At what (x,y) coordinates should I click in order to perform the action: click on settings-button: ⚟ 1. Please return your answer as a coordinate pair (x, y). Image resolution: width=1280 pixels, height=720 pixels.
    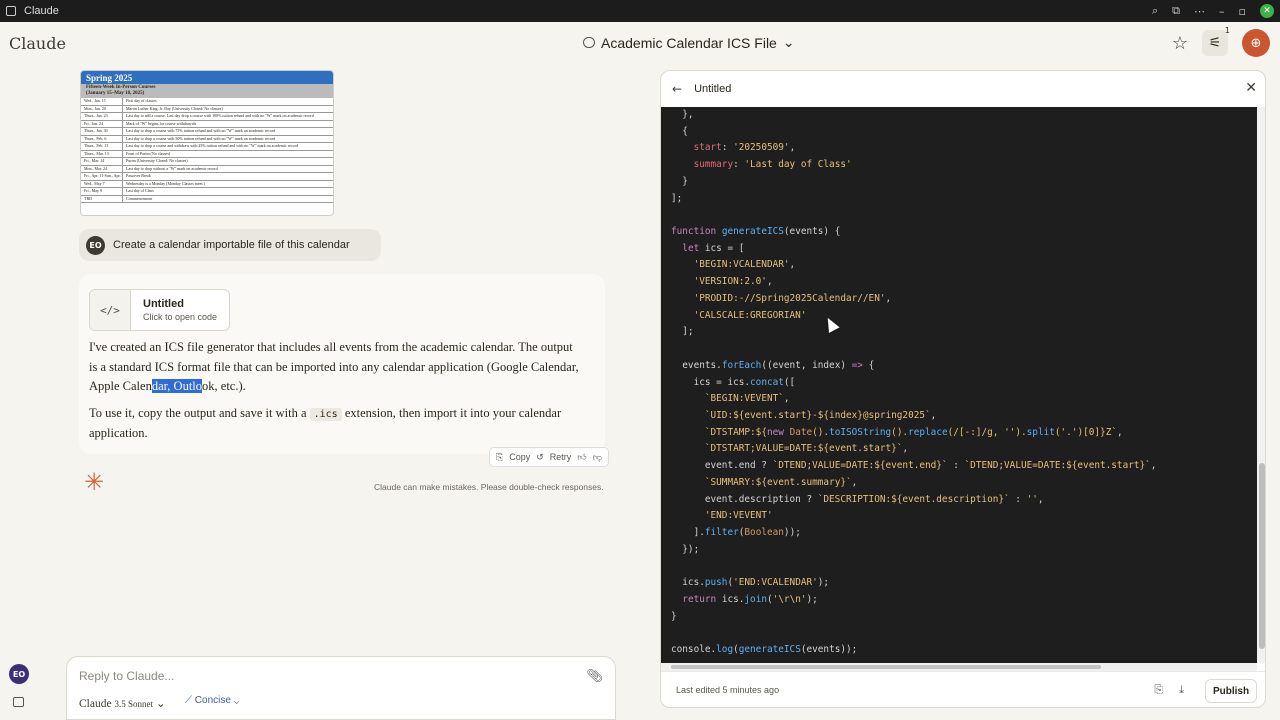
    Looking at the image, I should click on (1216, 41).